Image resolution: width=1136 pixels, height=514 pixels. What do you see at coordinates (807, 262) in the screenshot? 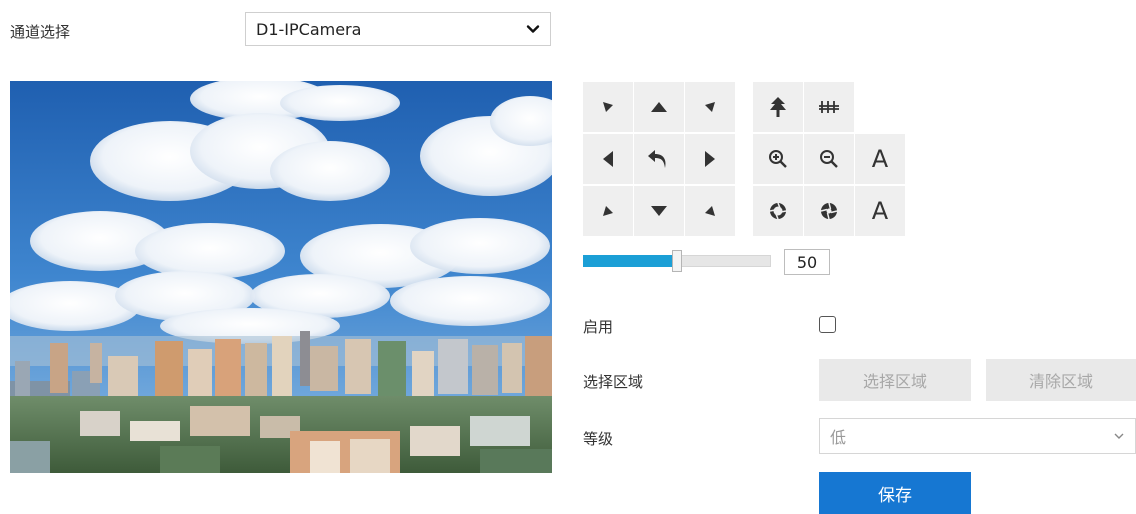
I see `speed-value-input: 50` at bounding box center [807, 262].